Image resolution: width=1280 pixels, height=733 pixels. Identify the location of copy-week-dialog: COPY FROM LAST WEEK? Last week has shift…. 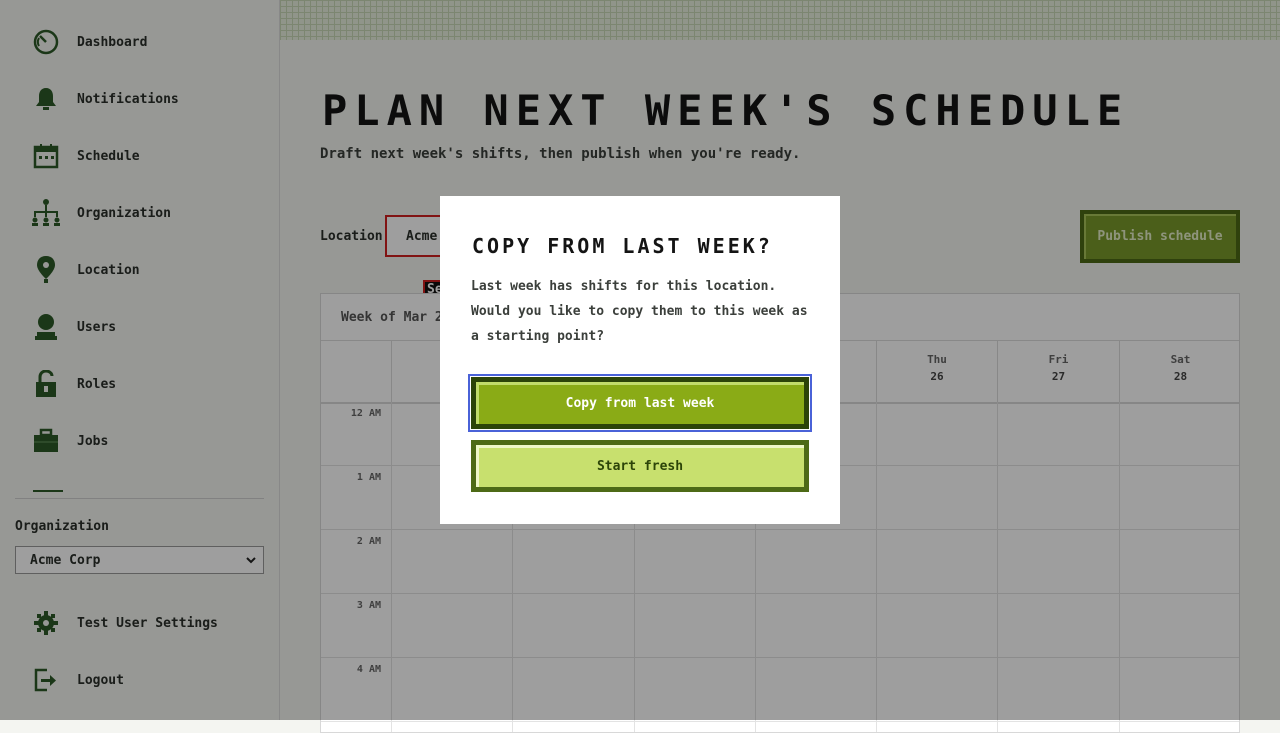
(640, 360).